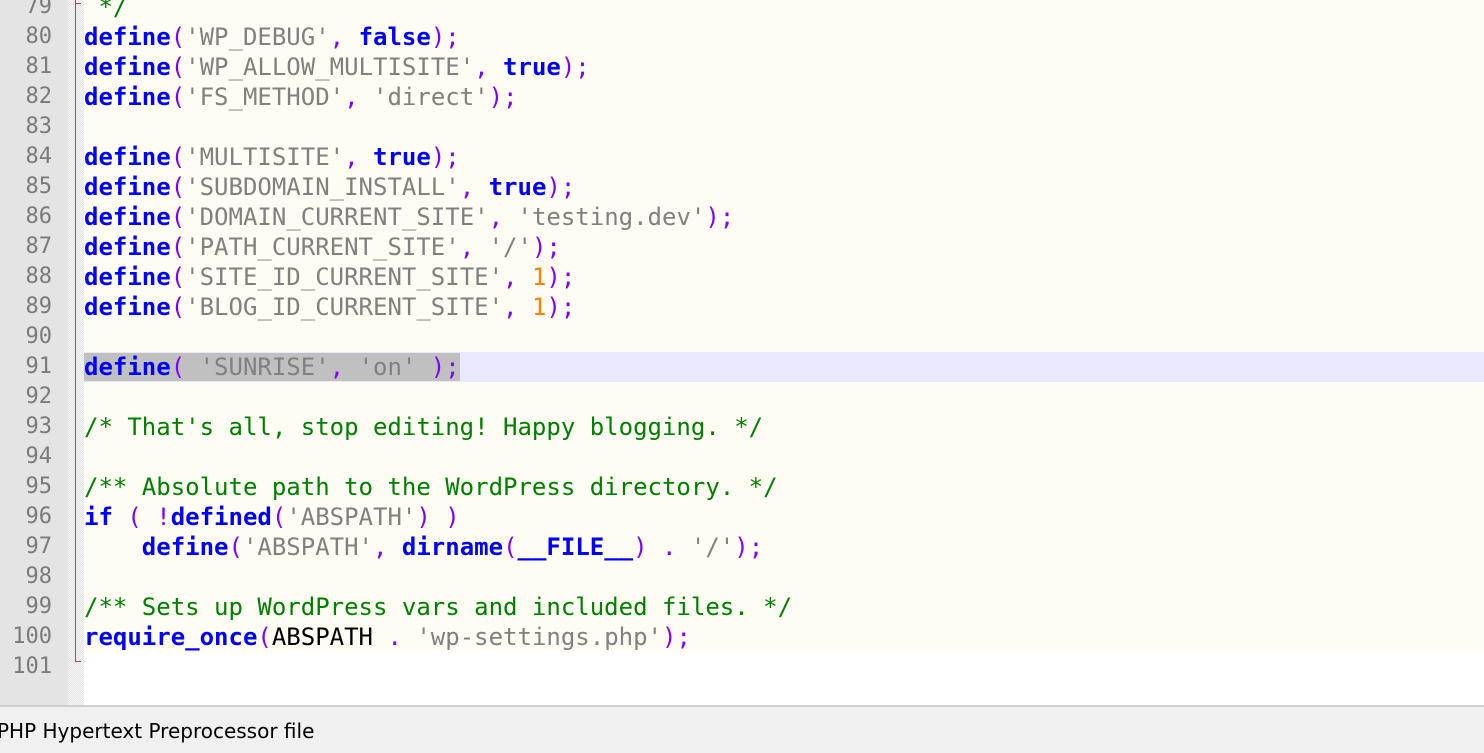 This screenshot has width=1484, height=753. Describe the element at coordinates (742, 97) in the screenshot. I see `code-line: 82 define('FS_METHOD', 'direct');` at that location.